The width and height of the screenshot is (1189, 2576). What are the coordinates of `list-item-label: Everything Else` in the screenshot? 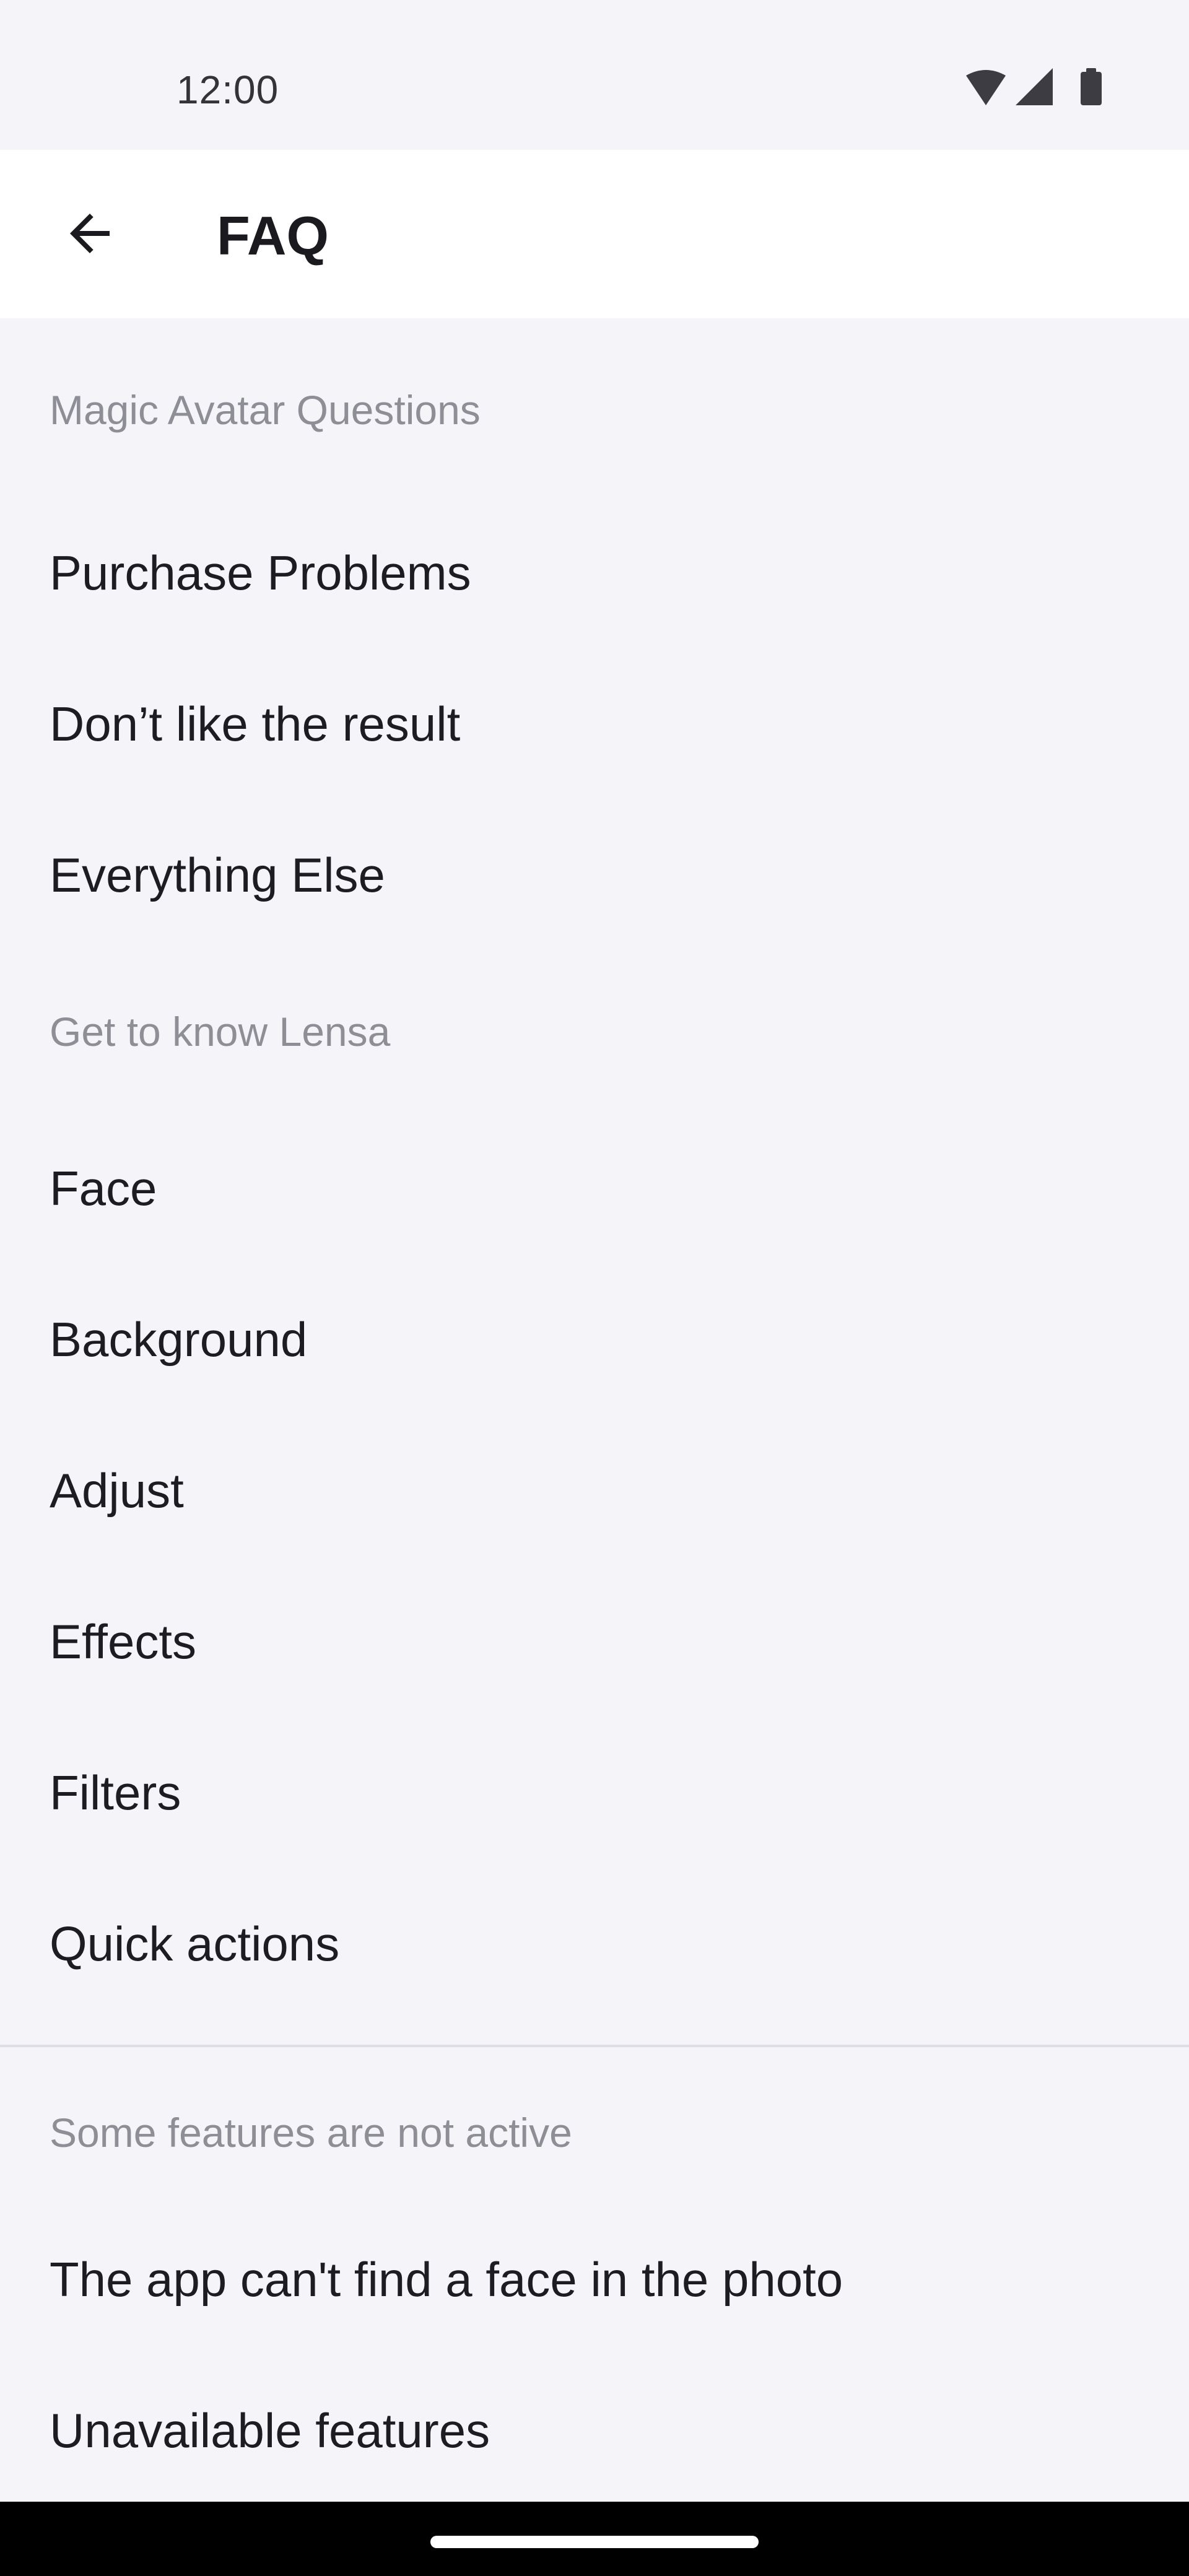 It's located at (218, 875).